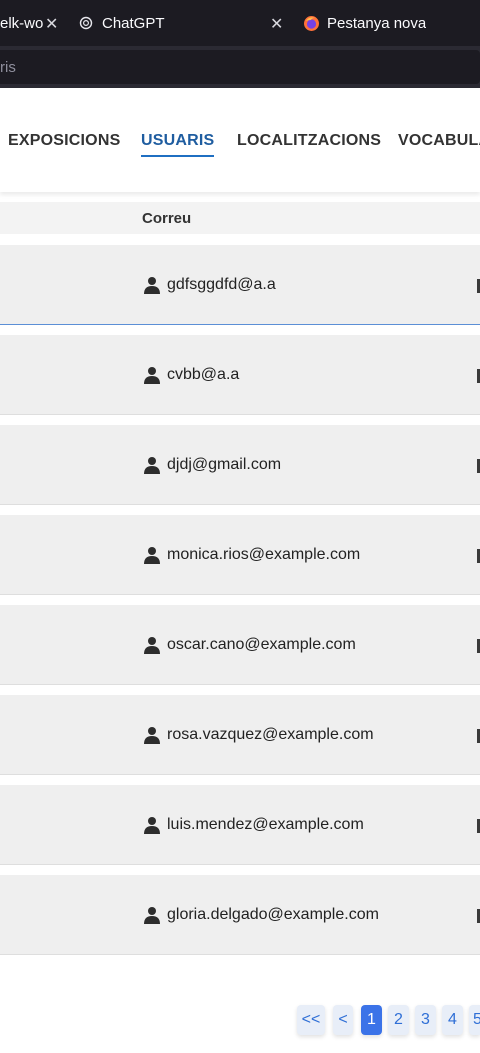 The height and width of the screenshot is (1053, 480). Describe the element at coordinates (474, 1020) in the screenshot. I see `page-5-button: 5` at that location.